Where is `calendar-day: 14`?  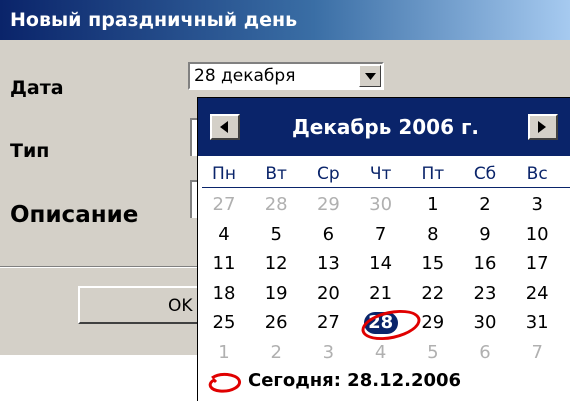
calendar-day: 14 is located at coordinates (381, 264).